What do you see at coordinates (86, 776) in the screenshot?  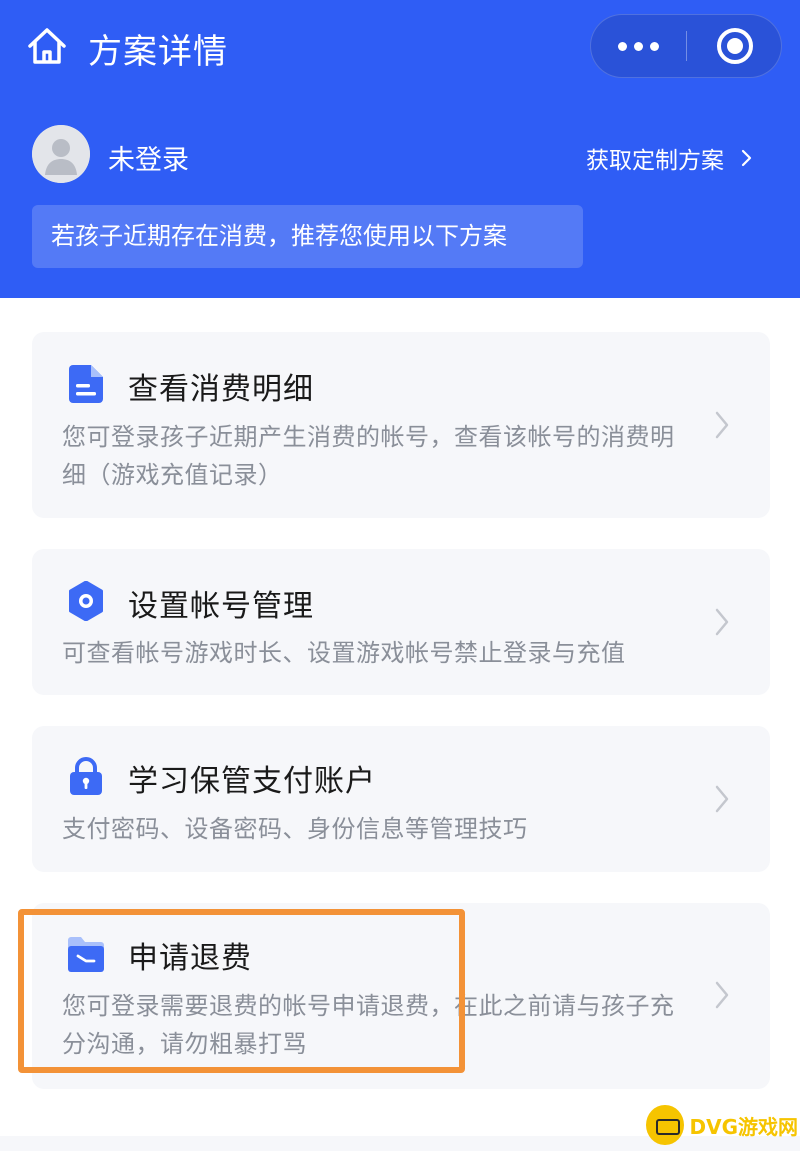 I see `lock-icon` at bounding box center [86, 776].